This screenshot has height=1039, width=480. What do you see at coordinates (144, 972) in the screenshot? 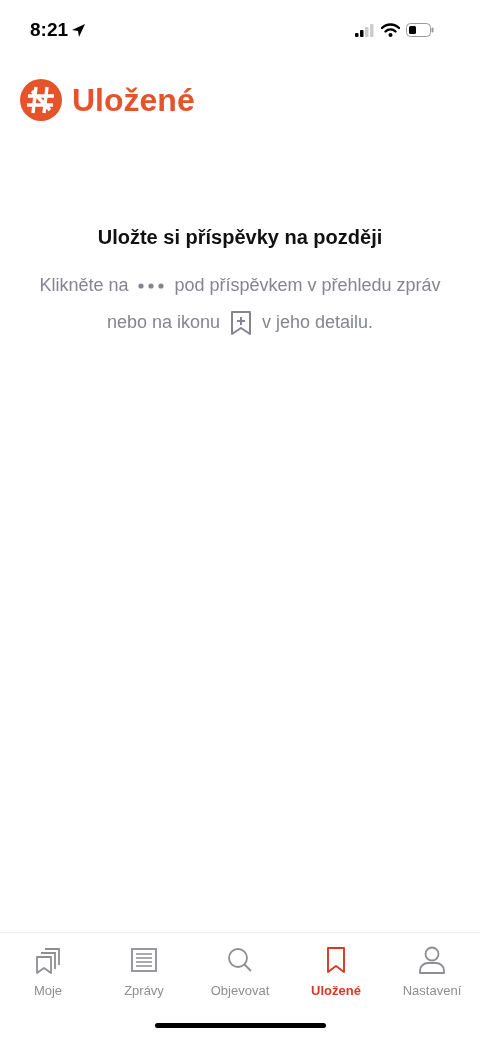
I see `tab: Zprávy` at bounding box center [144, 972].